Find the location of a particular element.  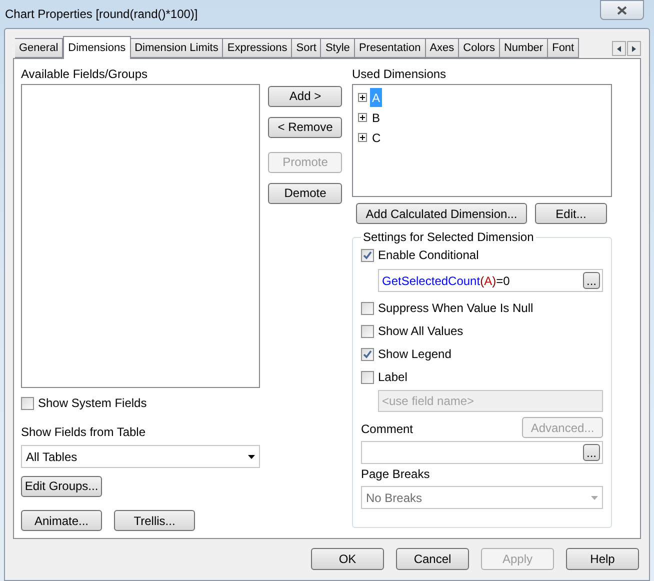

button: < Remove is located at coordinates (305, 127).